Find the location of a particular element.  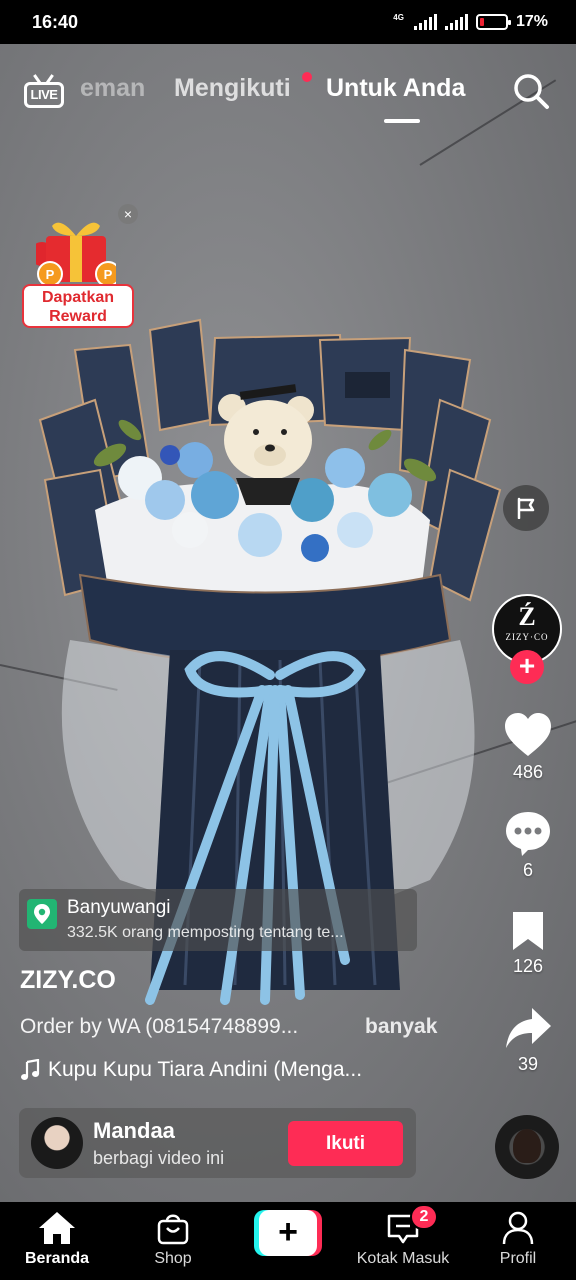

sharer-name: Mandaa is located at coordinates (134, 1130).